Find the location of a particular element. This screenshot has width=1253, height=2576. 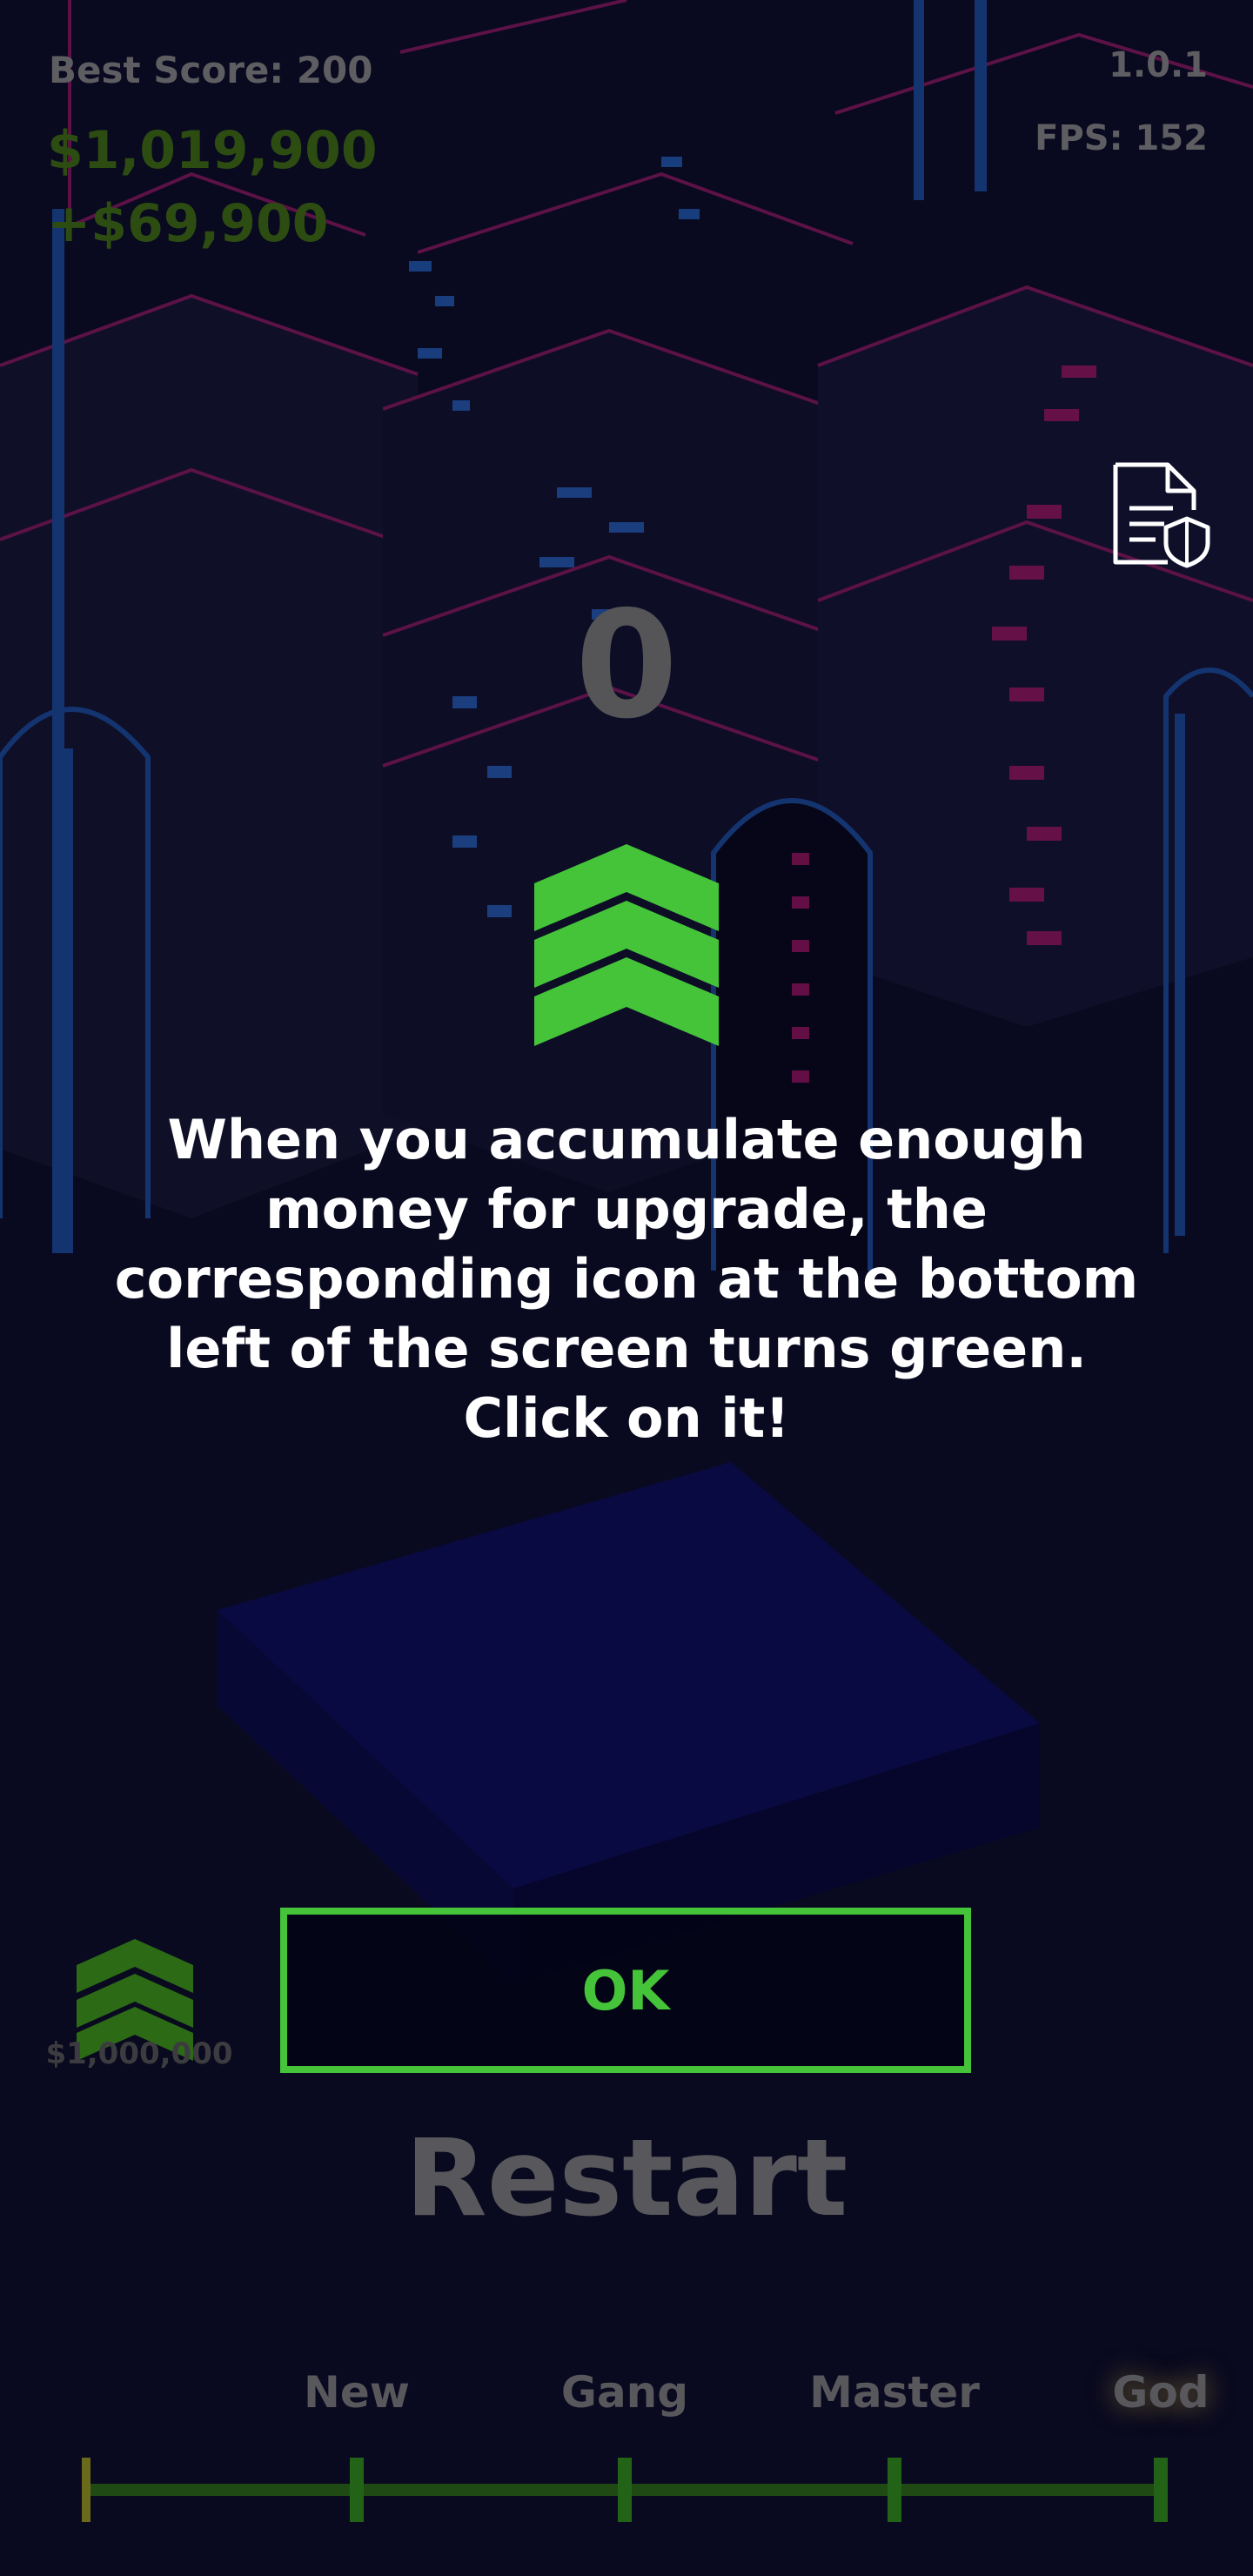

progress-tick-new is located at coordinates (357, 2490).